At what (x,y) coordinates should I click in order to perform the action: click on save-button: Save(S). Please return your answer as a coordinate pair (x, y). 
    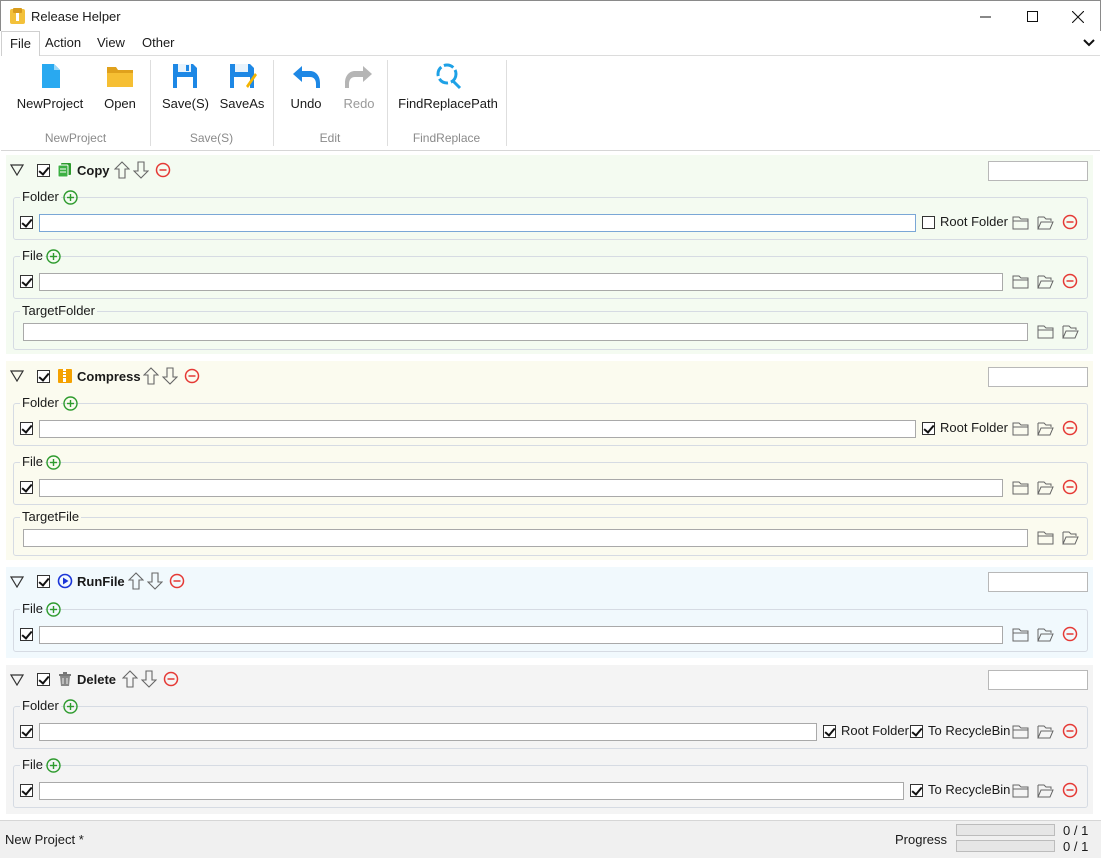
    Looking at the image, I should click on (185, 88).